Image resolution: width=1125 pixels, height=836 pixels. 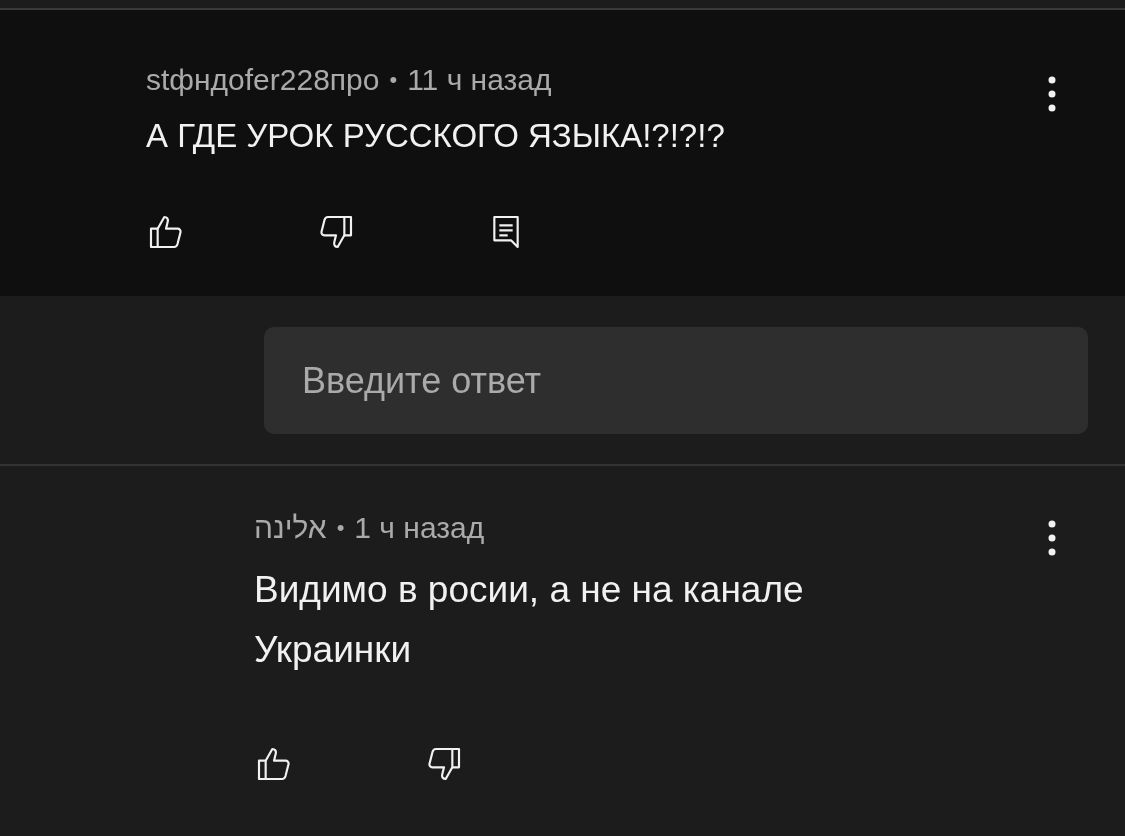 I want to click on reply-field: Введите ответ, so click(x=676, y=380).